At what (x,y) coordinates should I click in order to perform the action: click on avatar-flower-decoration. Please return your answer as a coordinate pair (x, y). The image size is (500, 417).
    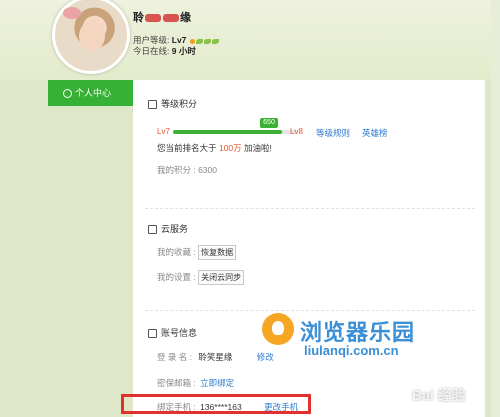
    Looking at the image, I should click on (72, 13).